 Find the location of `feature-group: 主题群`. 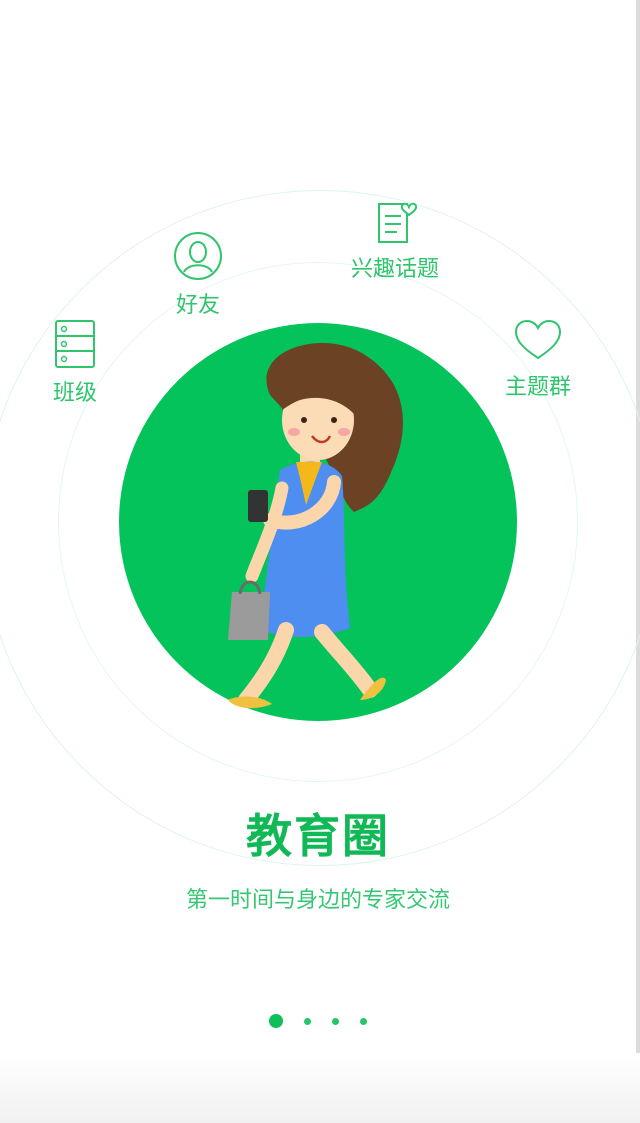

feature-group: 主题群 is located at coordinates (538, 359).